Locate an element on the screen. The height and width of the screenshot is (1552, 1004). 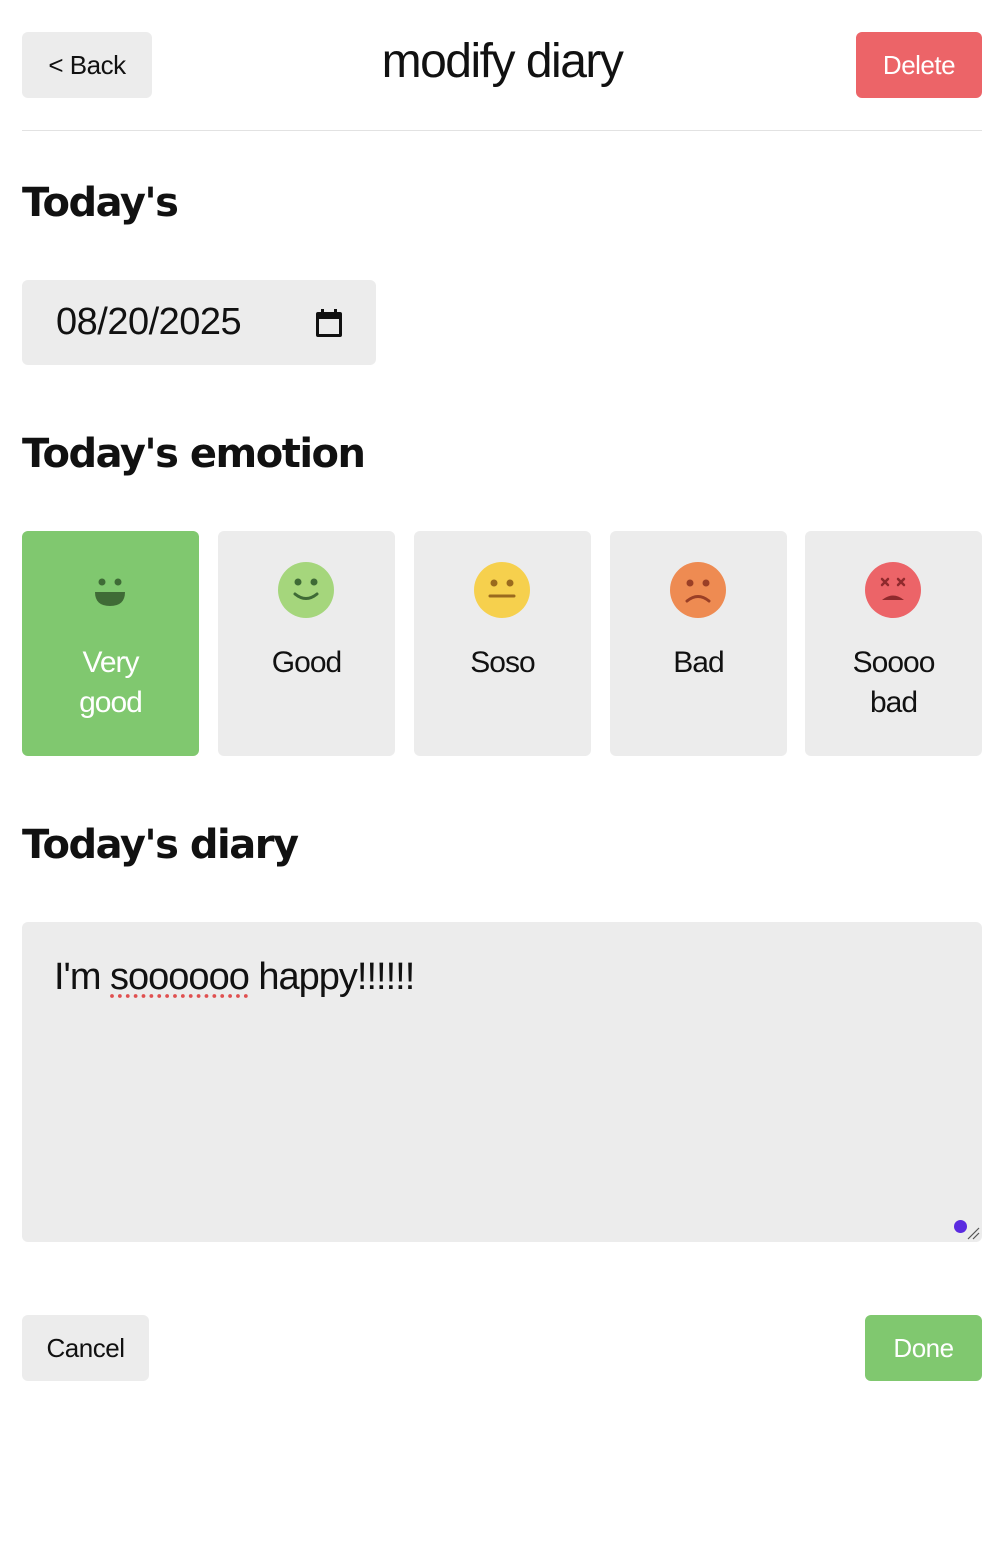
bad-face-icon is located at coordinates (698, 590).